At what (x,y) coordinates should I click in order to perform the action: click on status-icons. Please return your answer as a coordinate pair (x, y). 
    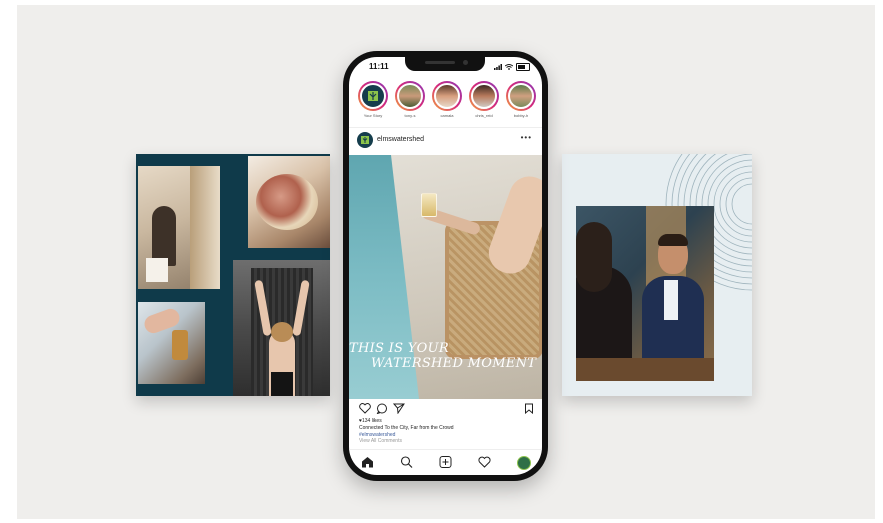
    Looking at the image, I should click on (512, 67).